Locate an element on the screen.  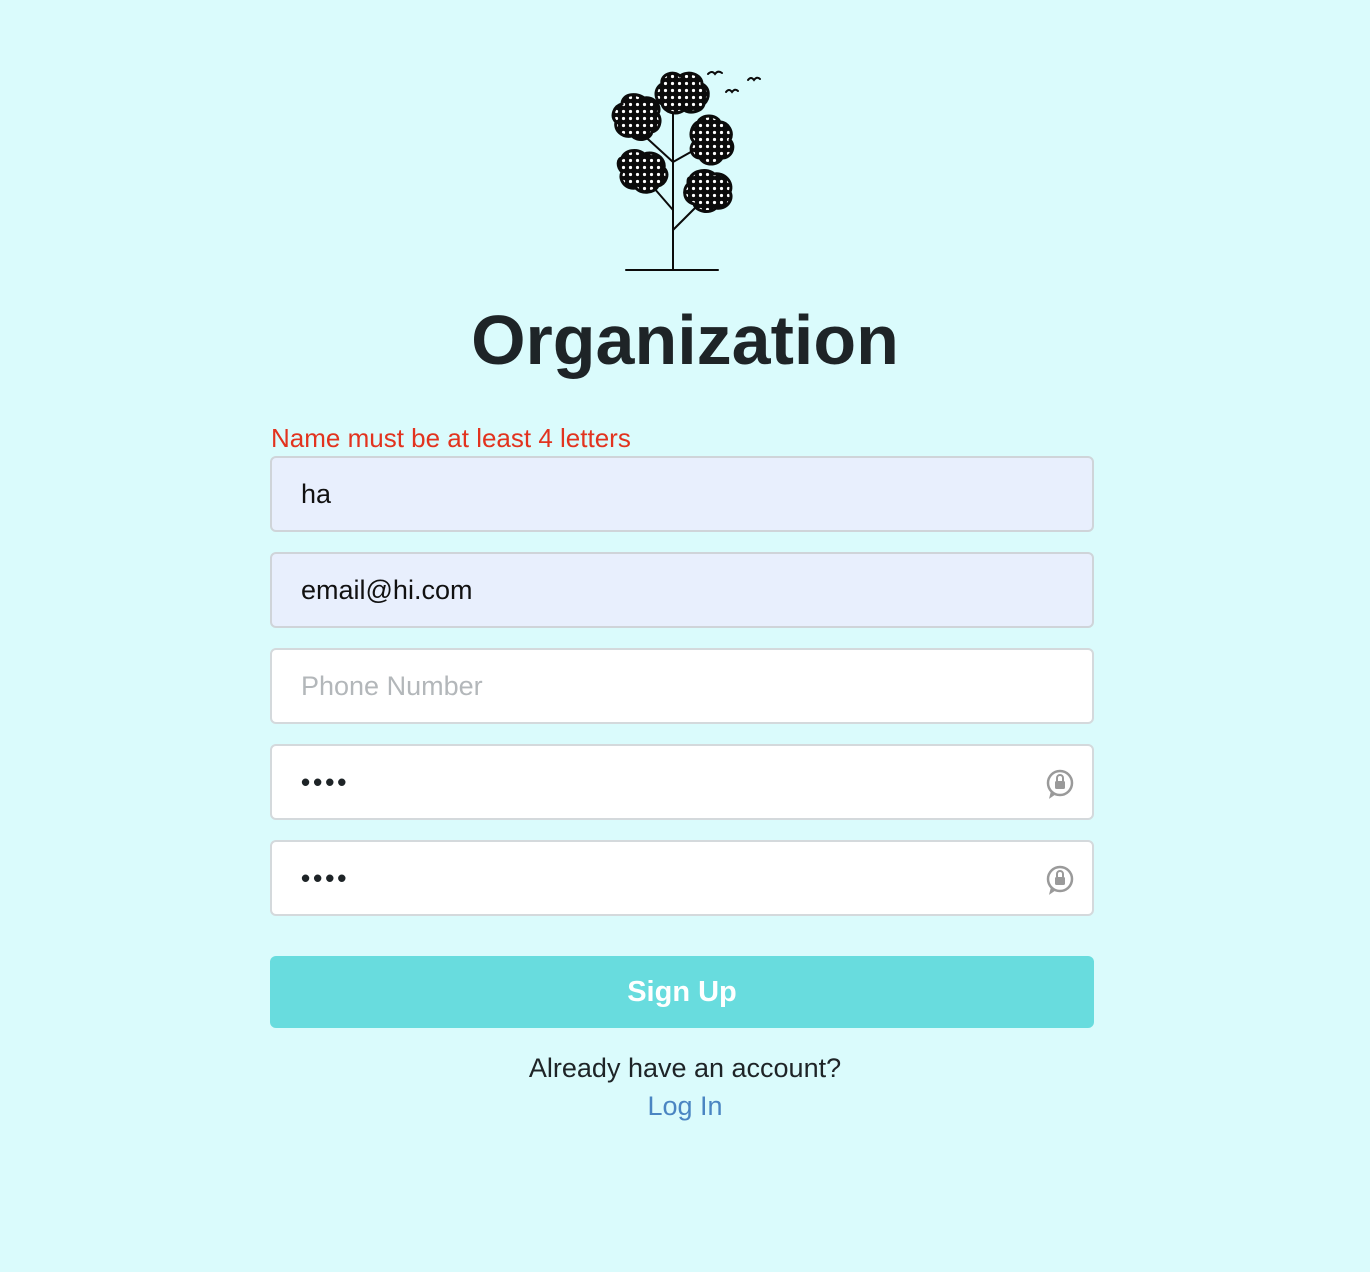
password-input is located at coordinates (682, 782).